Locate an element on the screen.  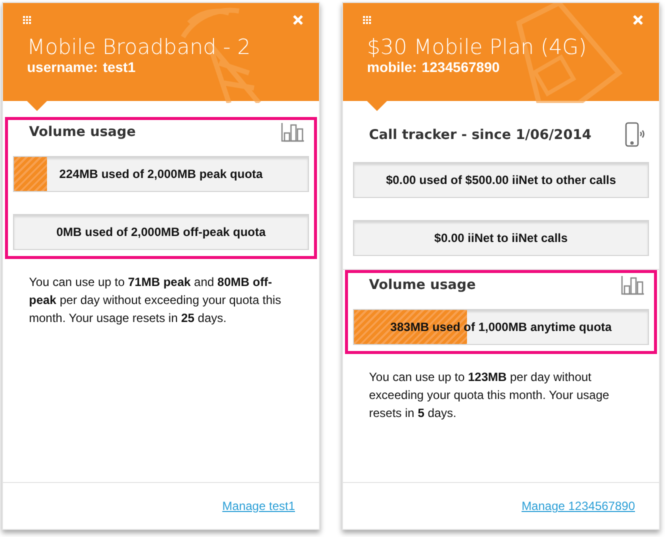
usage-text: $0.00 iiNet to iiNet calls is located at coordinates (501, 238).